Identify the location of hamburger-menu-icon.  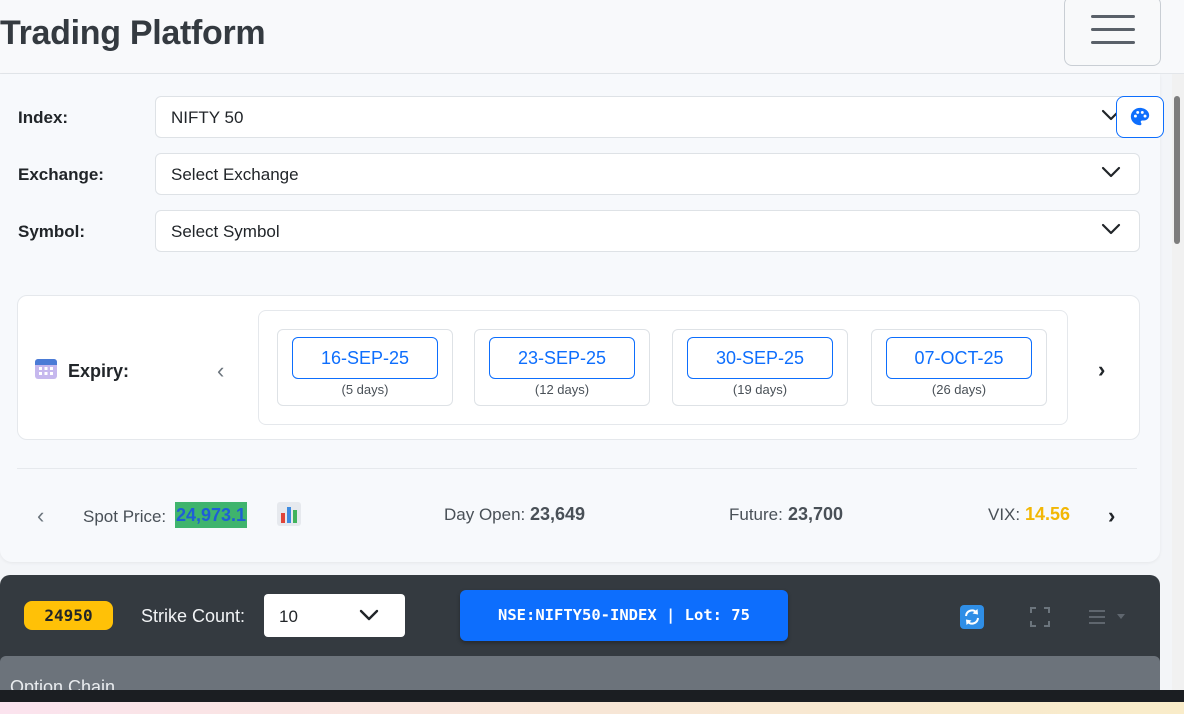
(1113, 16).